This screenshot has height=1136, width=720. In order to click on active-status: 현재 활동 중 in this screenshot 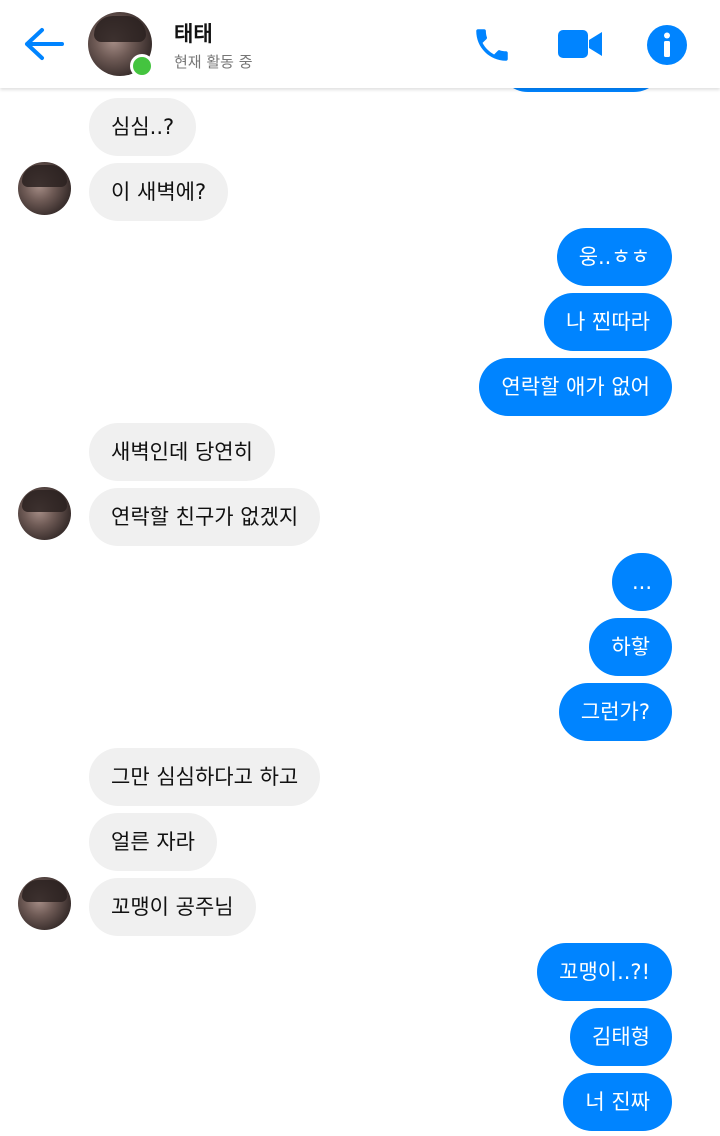, I will do `click(213, 62)`.